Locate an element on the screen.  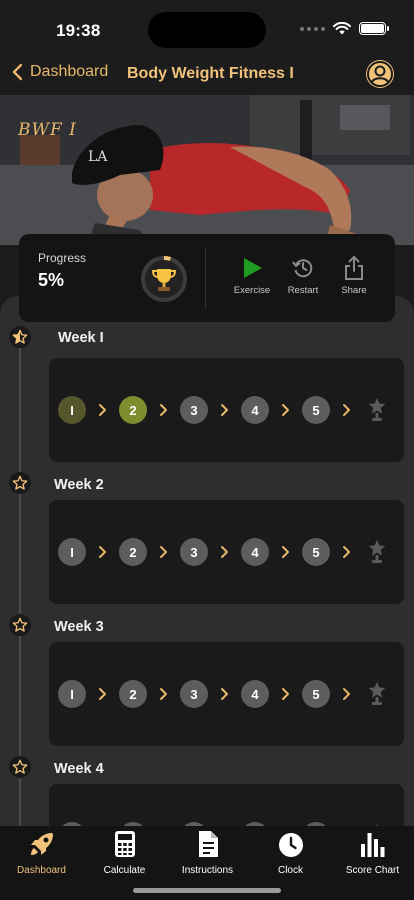
rocket-icon is located at coordinates (41, 844).